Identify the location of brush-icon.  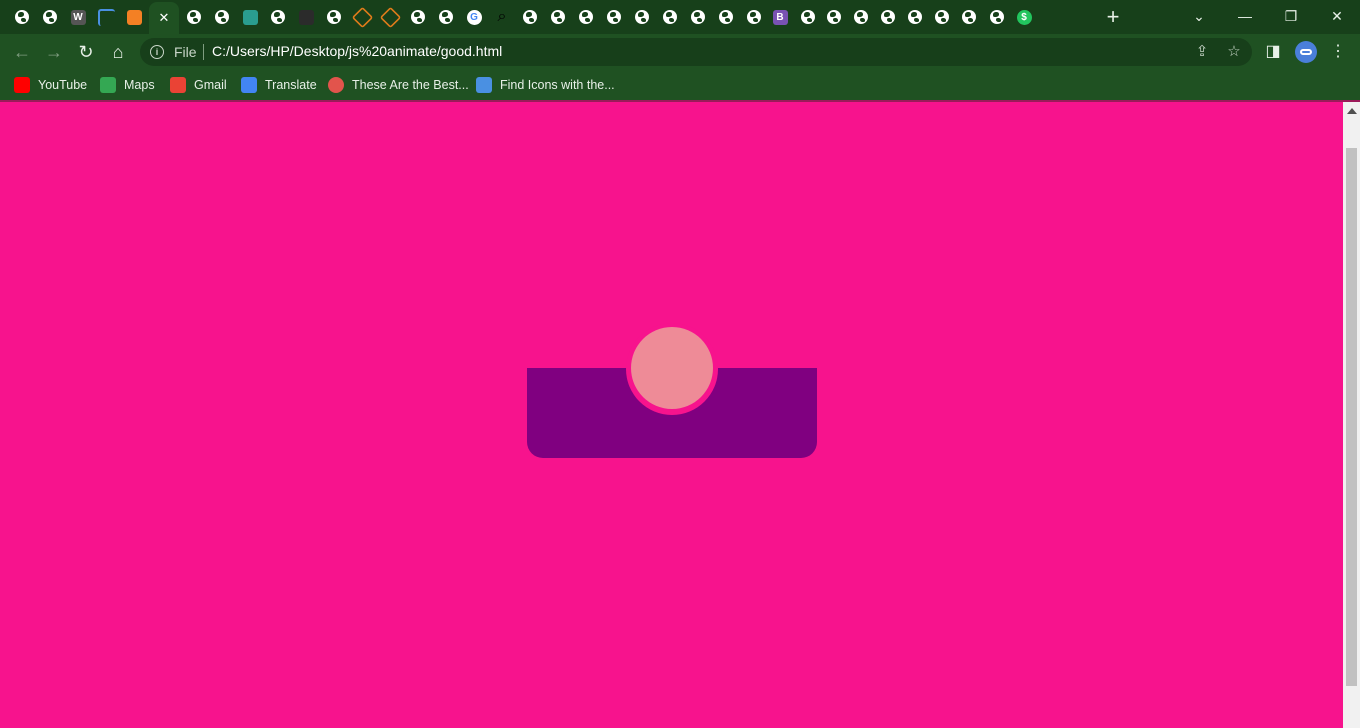
(336, 85).